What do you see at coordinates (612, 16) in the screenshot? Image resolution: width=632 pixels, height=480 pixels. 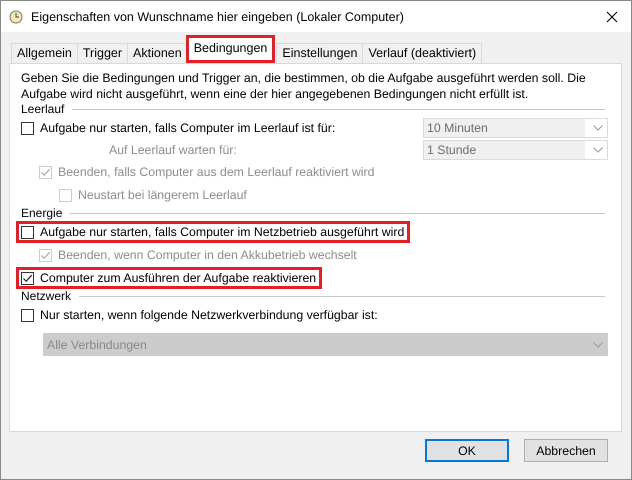 I see `close-icon` at bounding box center [612, 16].